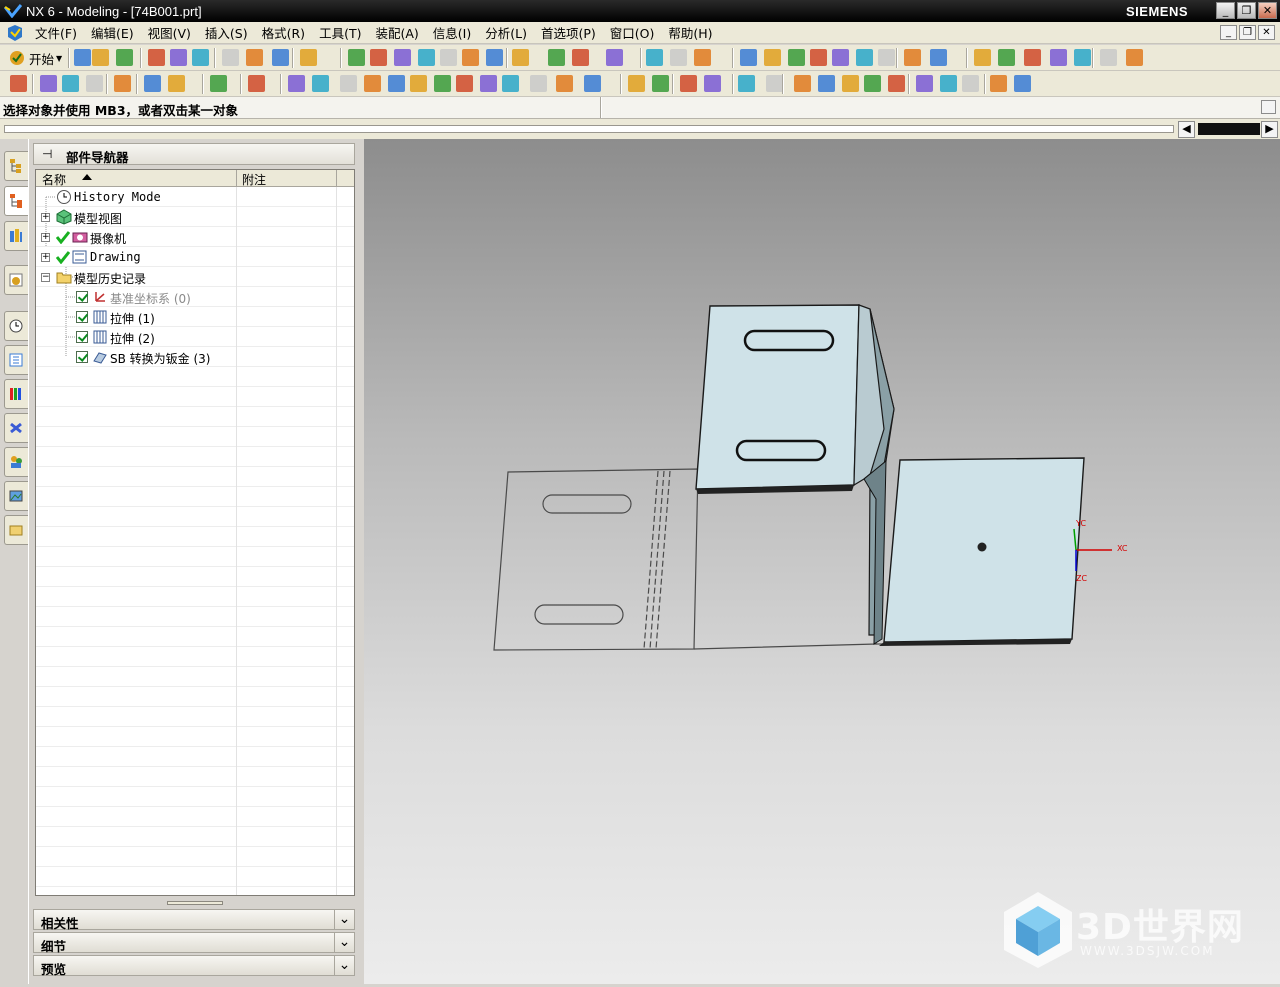 This screenshot has height=987, width=1280. What do you see at coordinates (16, 166) in the screenshot?
I see `assembly-navigator-tab` at bounding box center [16, 166].